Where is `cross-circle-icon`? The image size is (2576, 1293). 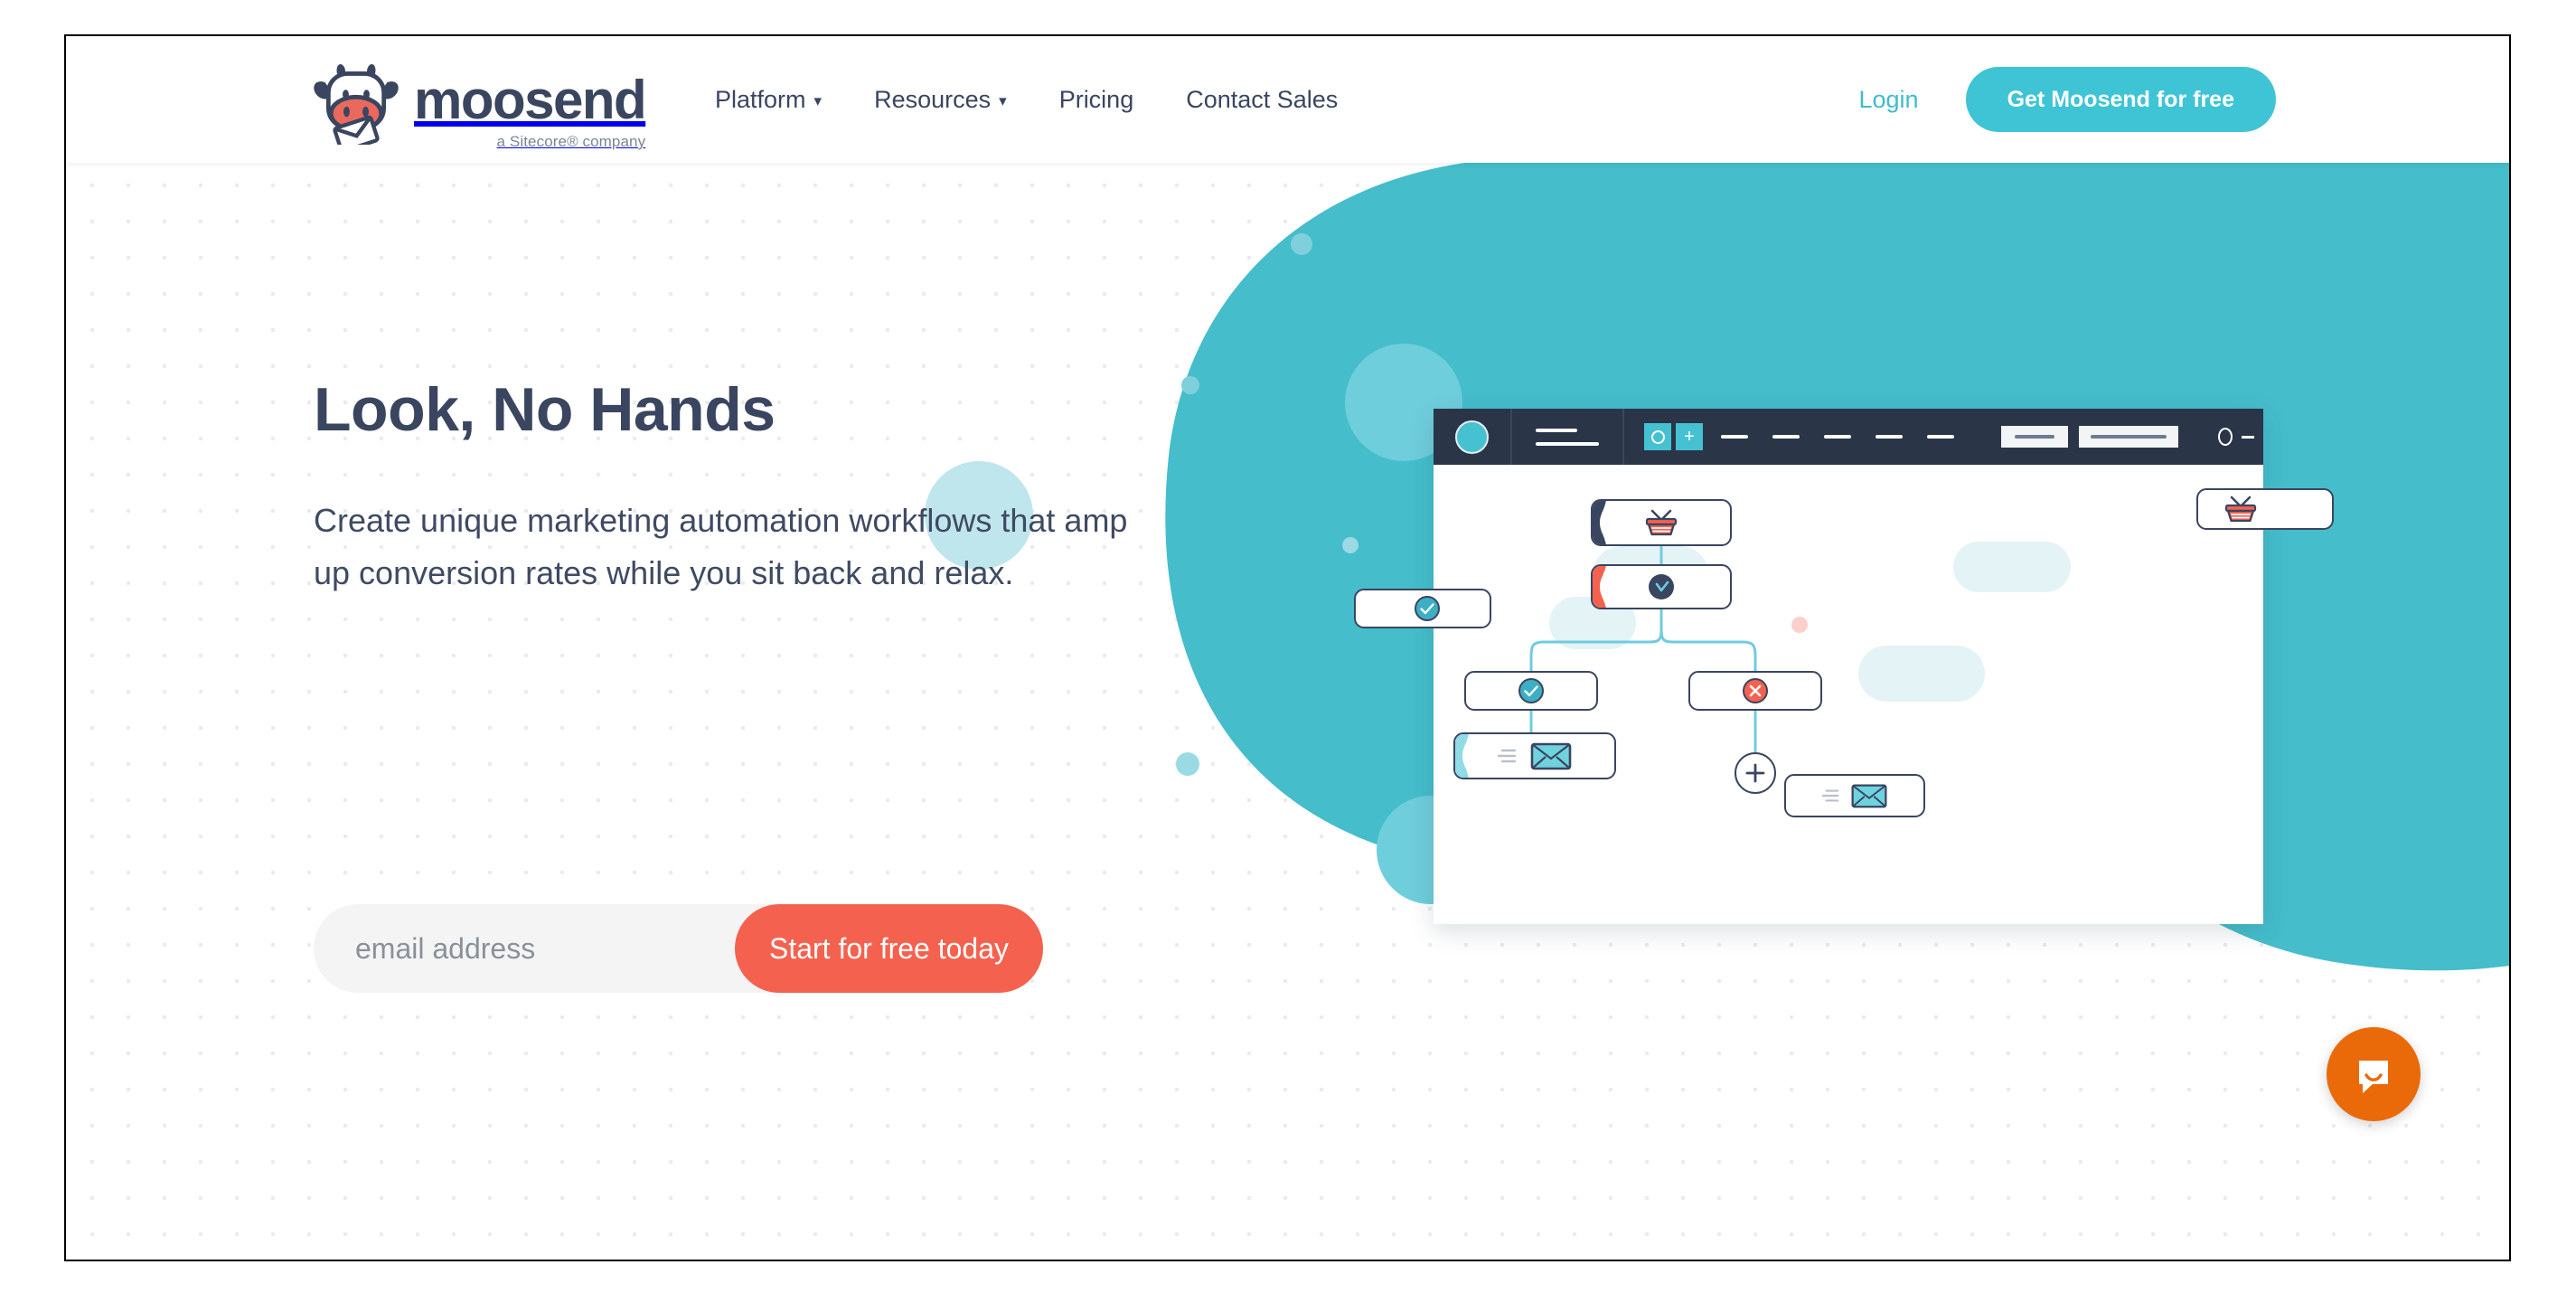
cross-circle-icon is located at coordinates (1755, 690).